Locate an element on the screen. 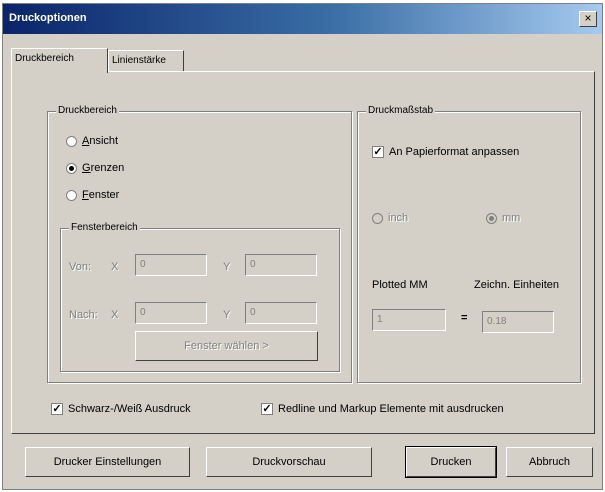 The image size is (605, 492). radio-window-label: Fenster is located at coordinates (101, 195).